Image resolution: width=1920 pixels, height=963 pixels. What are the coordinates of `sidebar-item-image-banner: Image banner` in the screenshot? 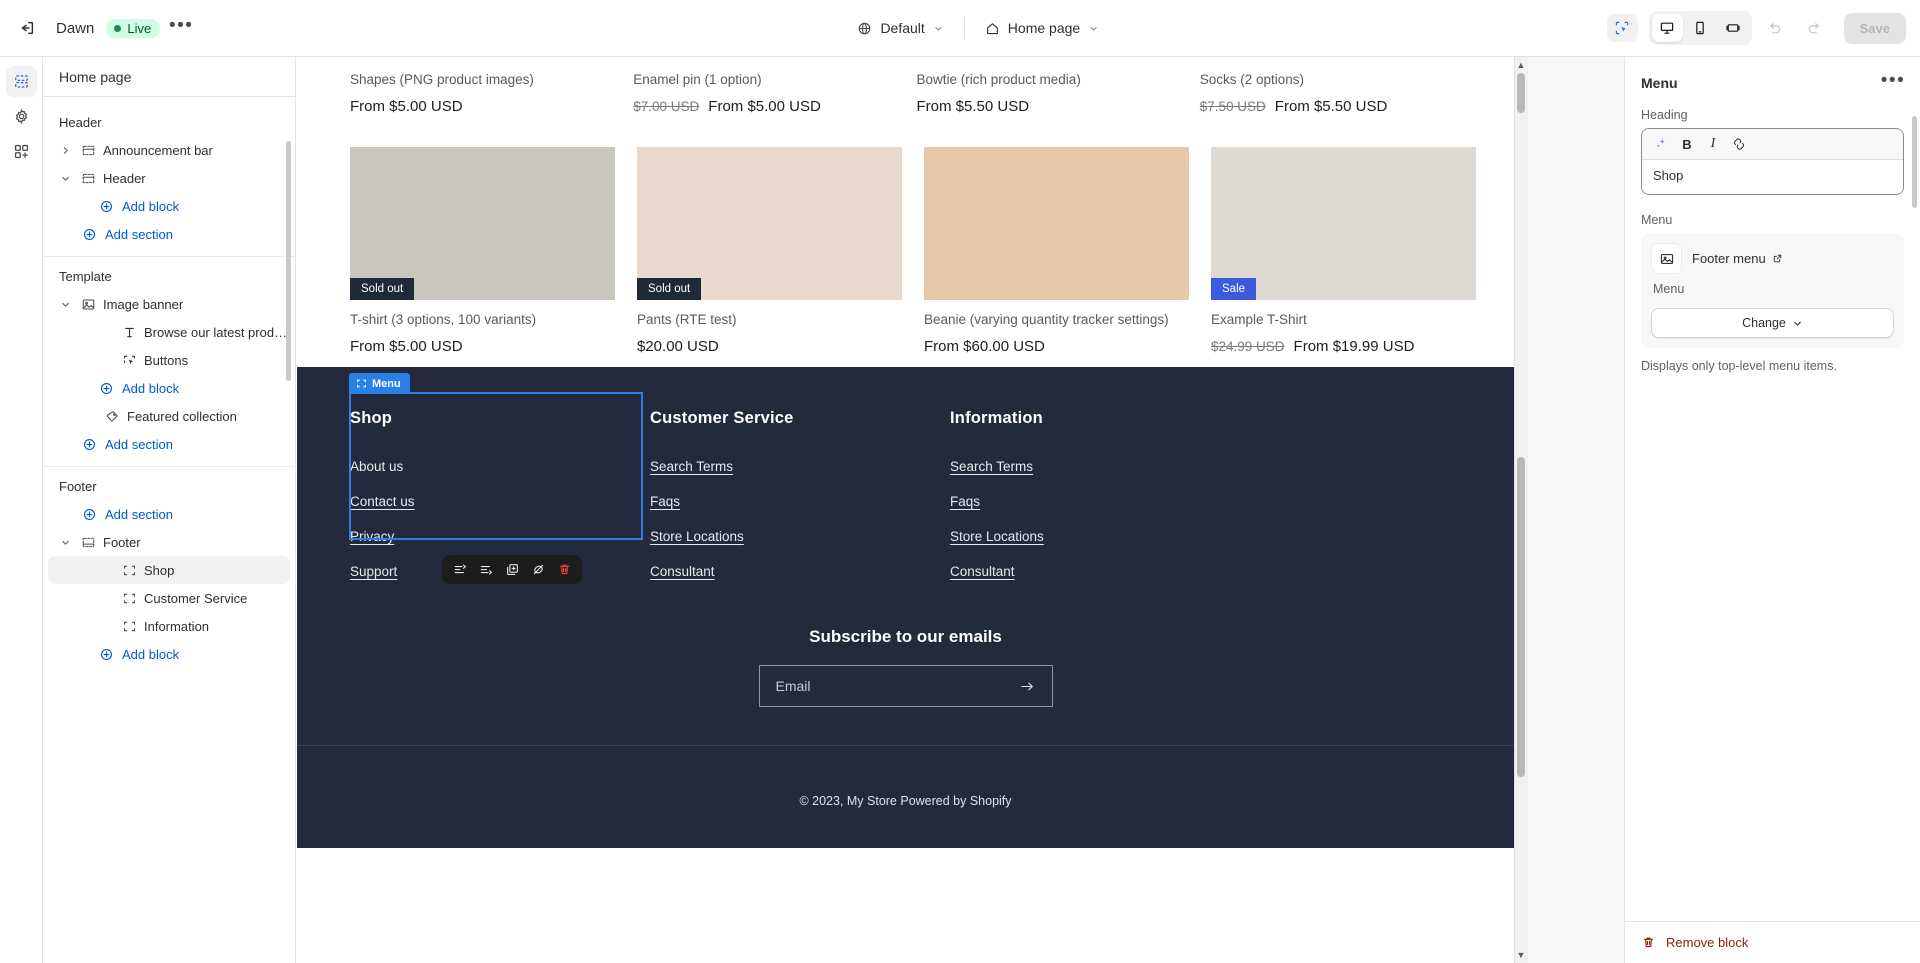 It's located at (169, 304).